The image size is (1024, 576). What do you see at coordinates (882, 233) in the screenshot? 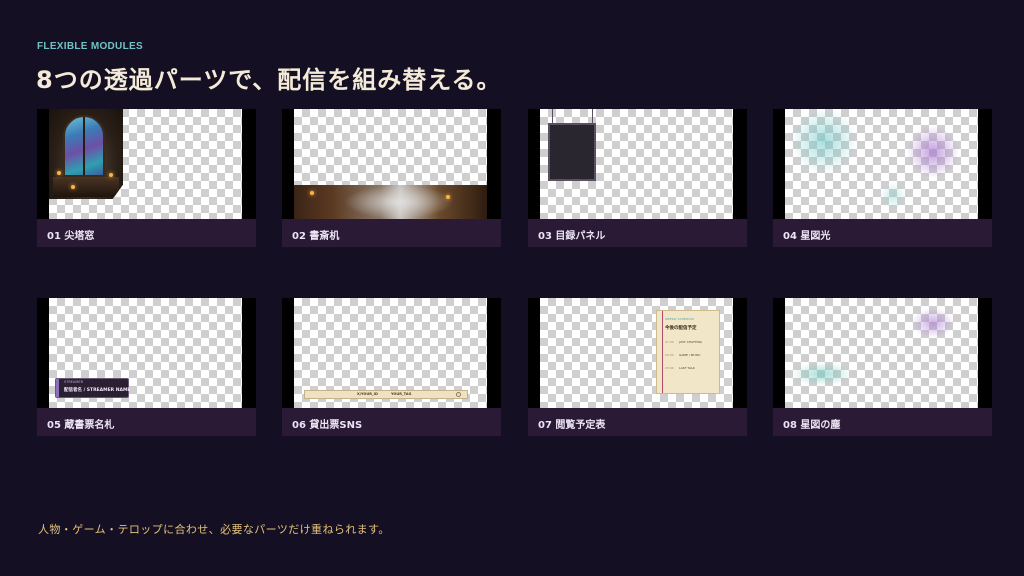
I see `module-label-bar: 04 星図光` at bounding box center [882, 233].